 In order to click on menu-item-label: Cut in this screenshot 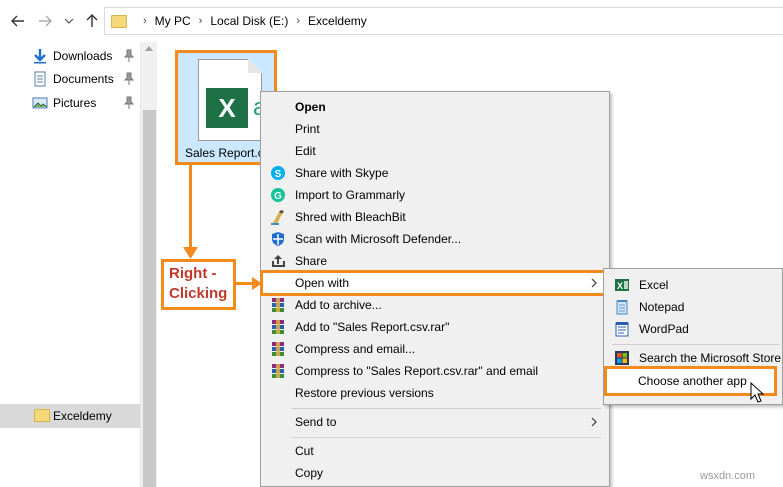, I will do `click(304, 451)`.